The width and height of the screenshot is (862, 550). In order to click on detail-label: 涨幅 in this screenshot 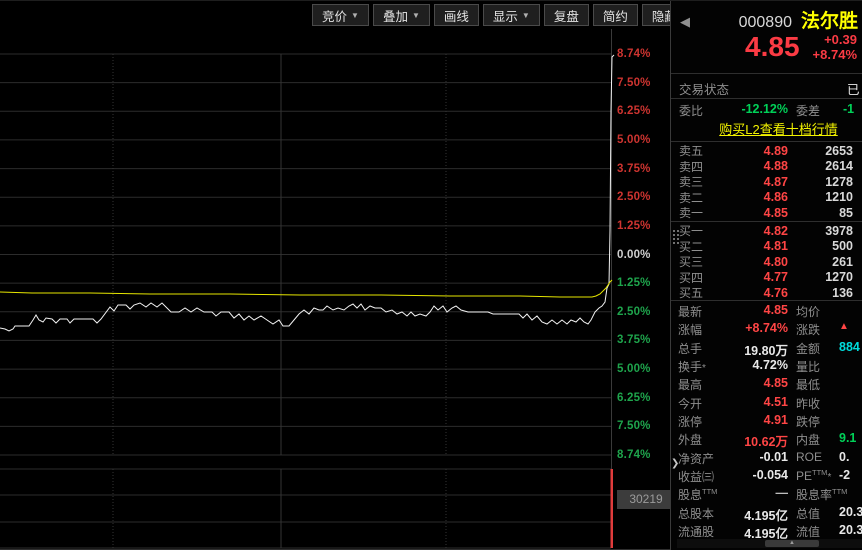, I will do `click(690, 330)`.